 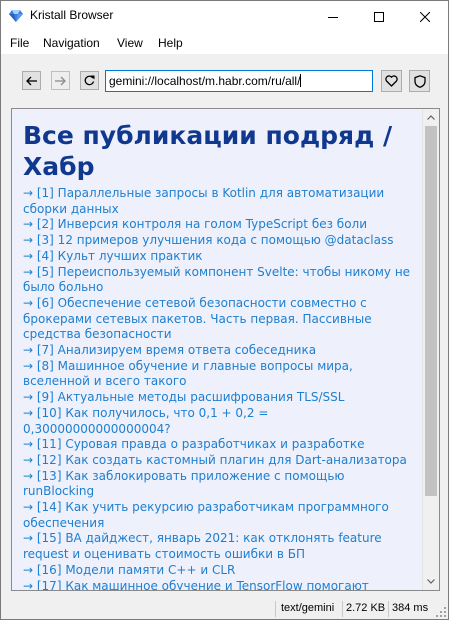 I want to click on favorite-button, so click(x=391, y=81).